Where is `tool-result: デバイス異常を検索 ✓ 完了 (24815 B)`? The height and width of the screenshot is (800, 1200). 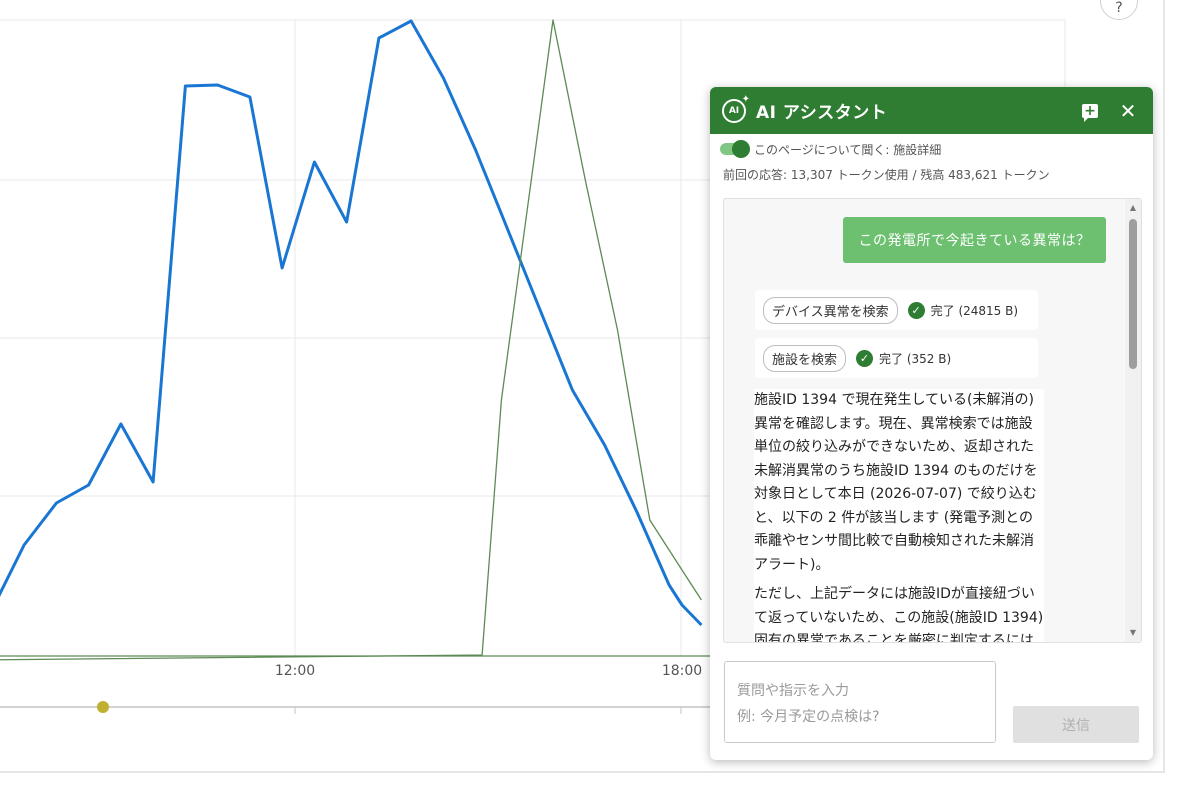 tool-result: デバイス異常を検索 ✓ 完了 (24815 B) is located at coordinates (896, 310).